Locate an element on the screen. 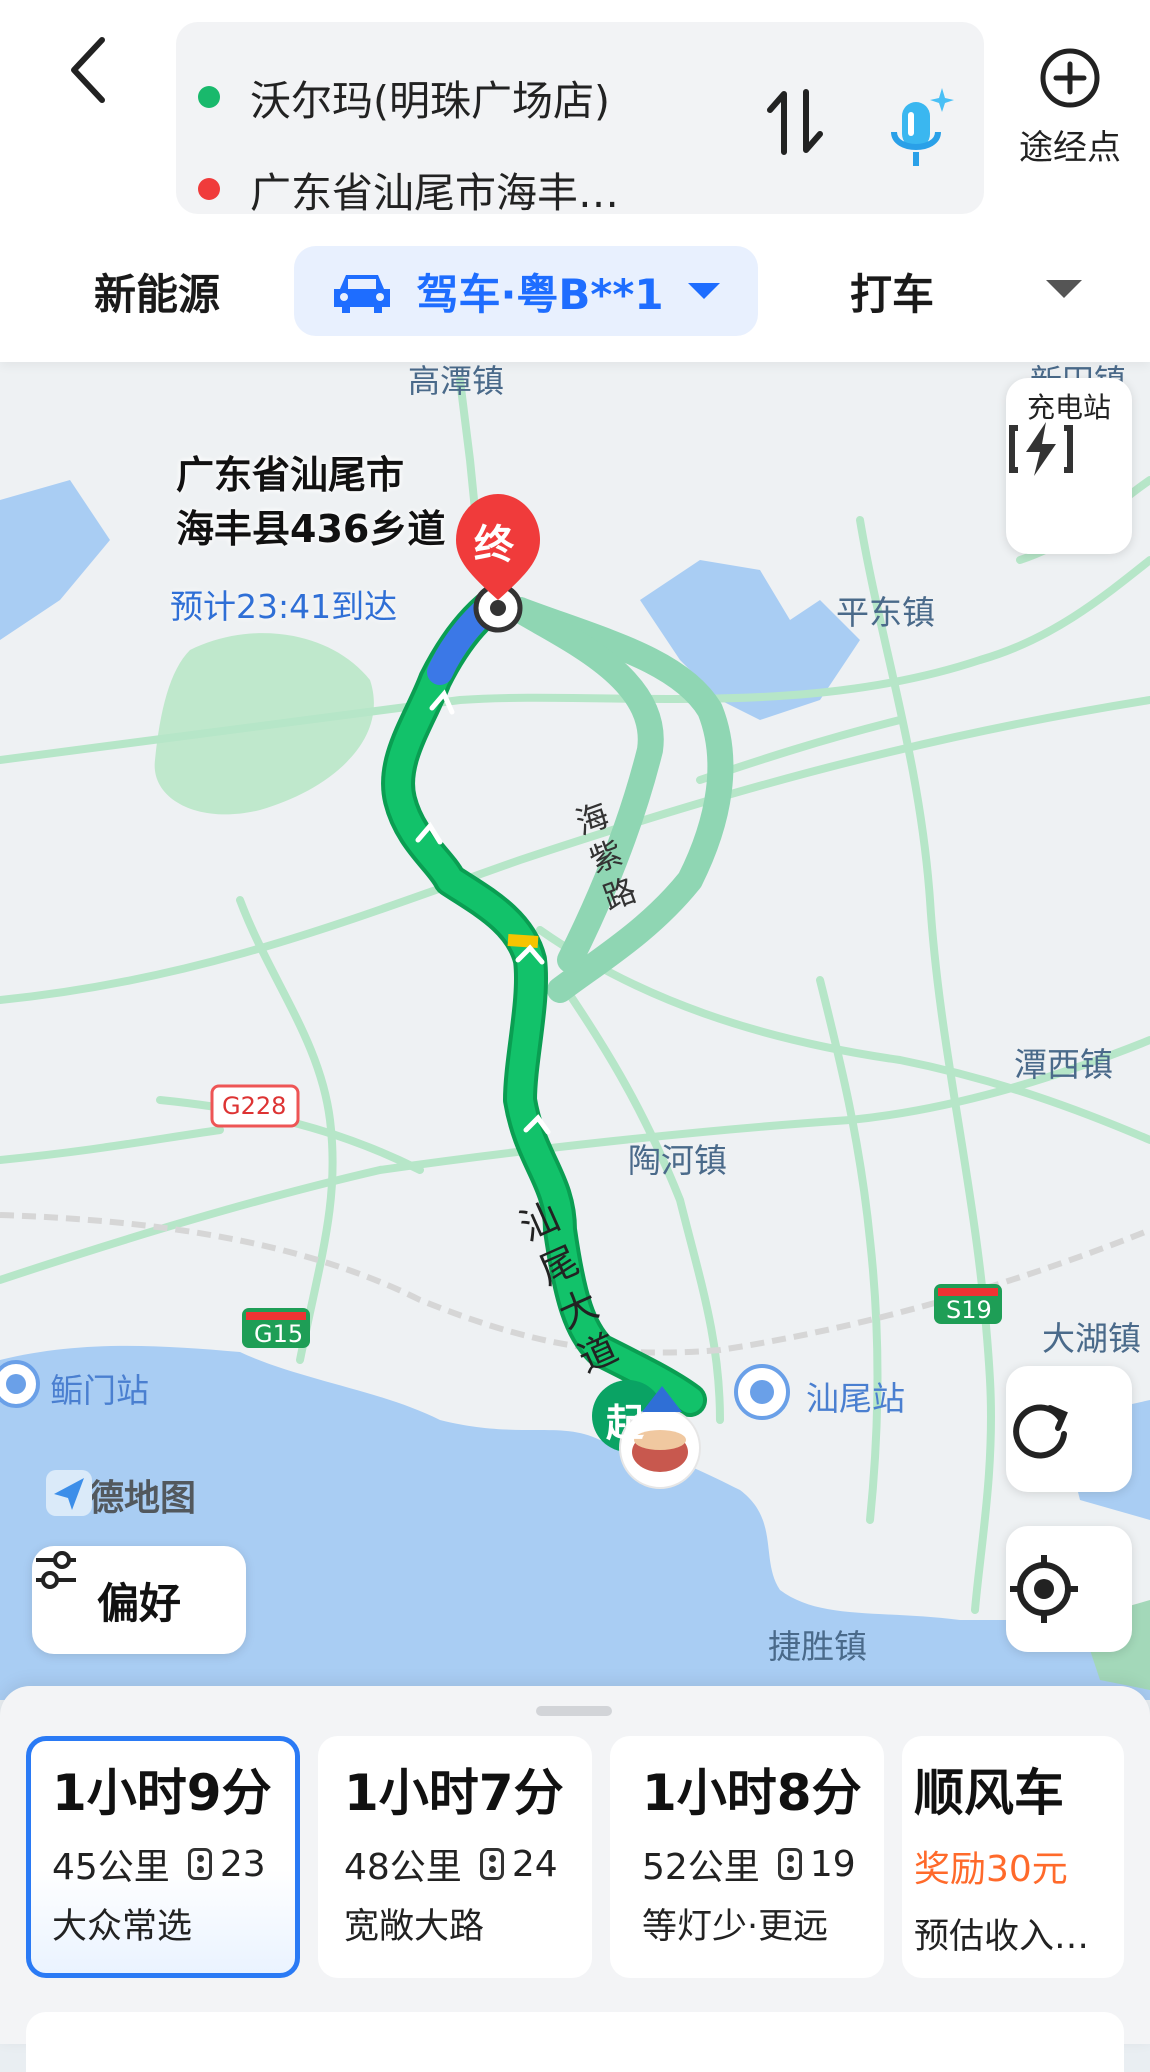 Image resolution: width=1150 pixels, height=2072 pixels. voice-input-button is located at coordinates (918, 130).